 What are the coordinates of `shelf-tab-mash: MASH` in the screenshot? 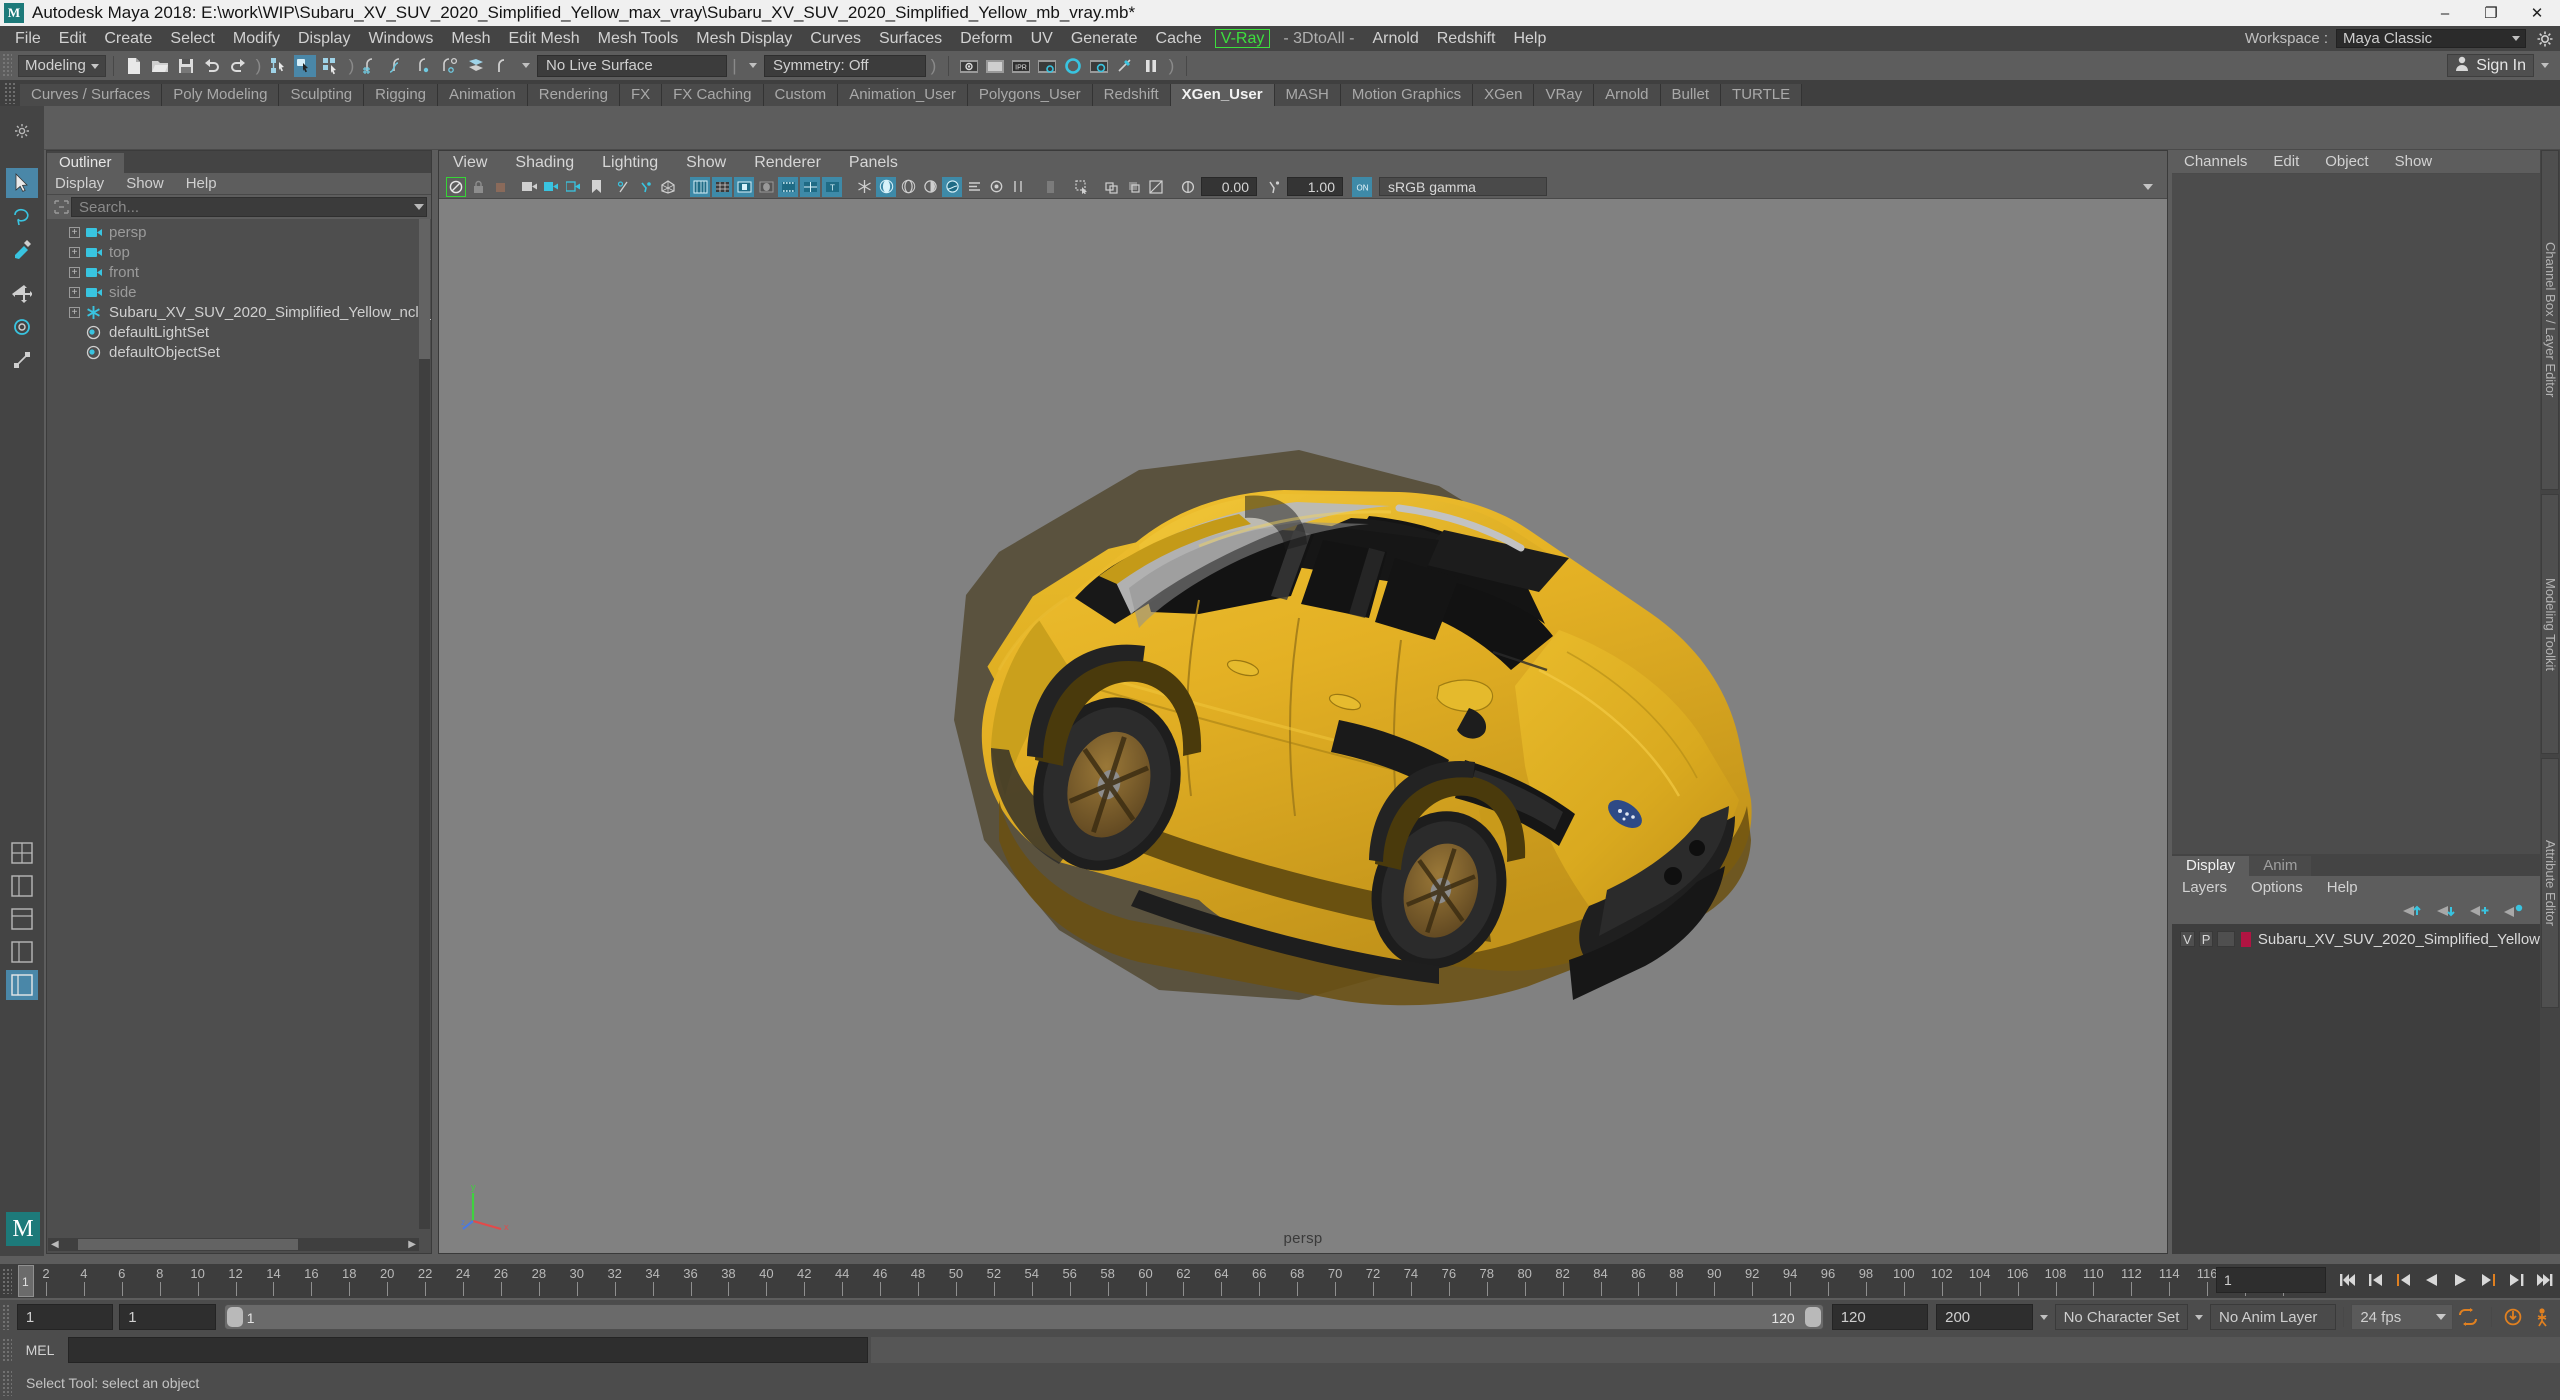 It's located at (1307, 95).